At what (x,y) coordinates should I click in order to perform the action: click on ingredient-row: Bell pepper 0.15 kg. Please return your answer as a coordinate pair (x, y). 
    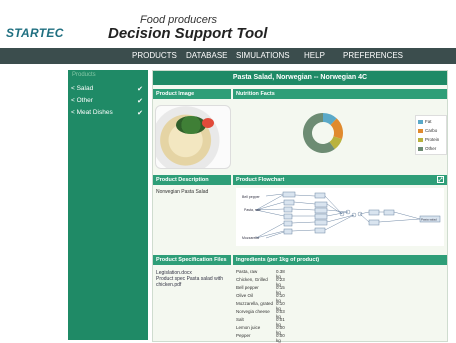
    Looking at the image, I should click on (260, 290).